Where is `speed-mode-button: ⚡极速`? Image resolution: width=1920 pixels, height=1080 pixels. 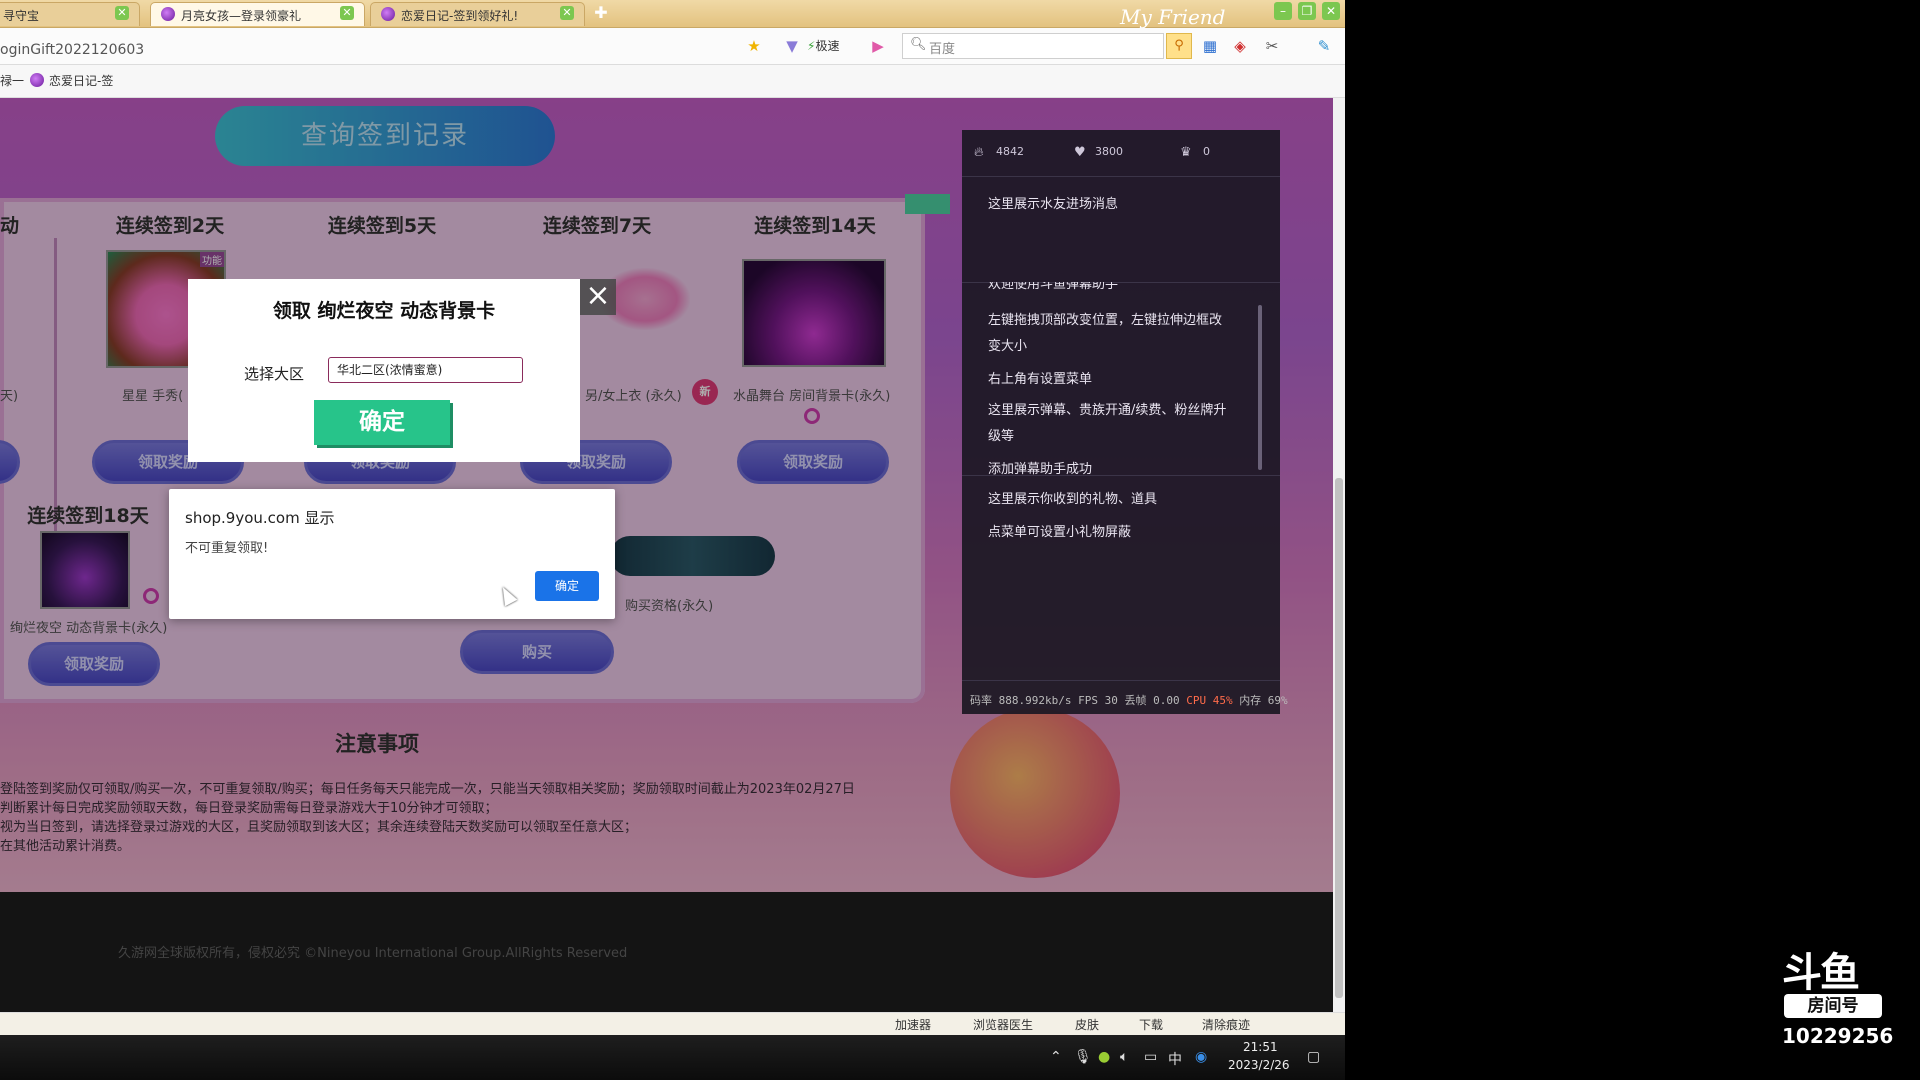 speed-mode-button: ⚡极速 is located at coordinates (833, 46).